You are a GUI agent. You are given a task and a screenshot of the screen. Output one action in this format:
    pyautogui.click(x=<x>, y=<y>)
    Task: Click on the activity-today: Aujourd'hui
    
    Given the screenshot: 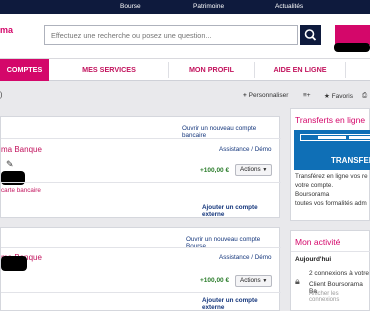 What is the action you would take?
    pyautogui.click(x=313, y=259)
    